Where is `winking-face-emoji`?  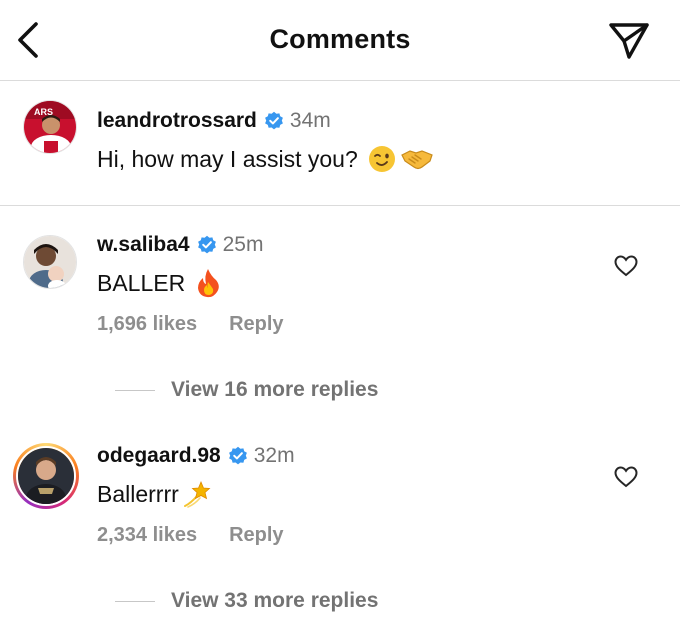 winking-face-emoji is located at coordinates (381, 159).